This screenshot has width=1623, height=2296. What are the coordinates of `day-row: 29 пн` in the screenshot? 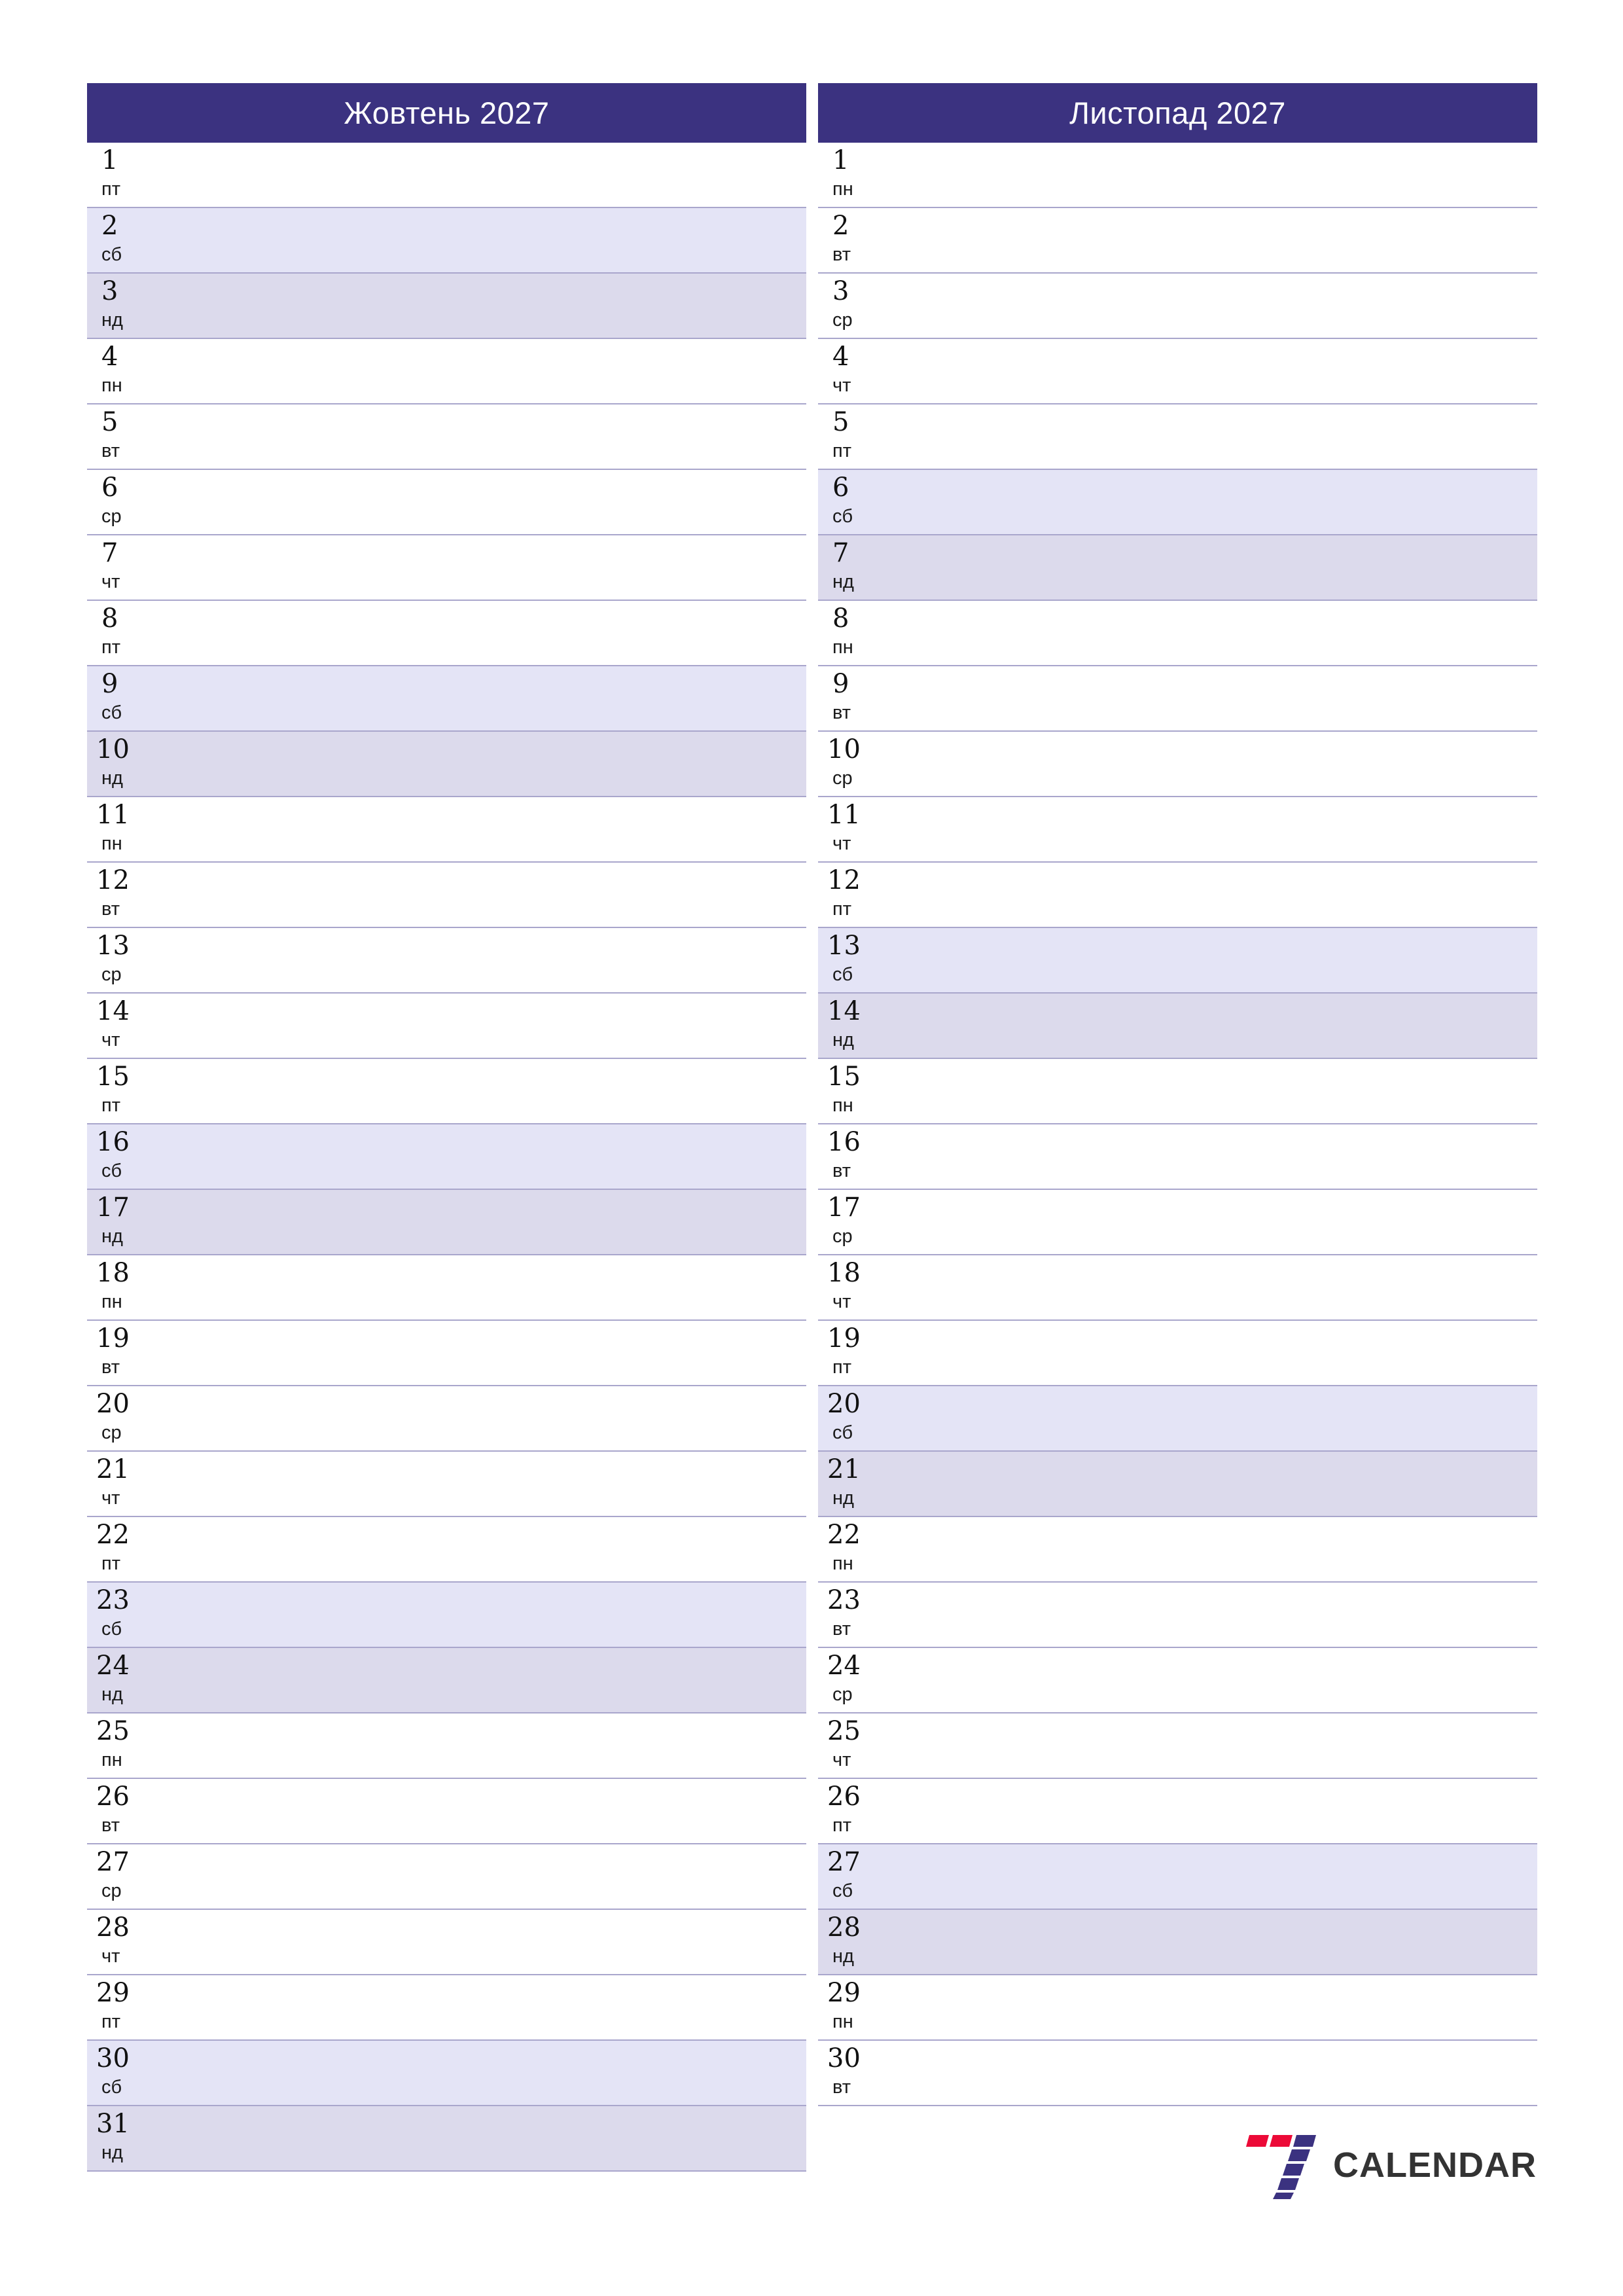 It's located at (1177, 2008).